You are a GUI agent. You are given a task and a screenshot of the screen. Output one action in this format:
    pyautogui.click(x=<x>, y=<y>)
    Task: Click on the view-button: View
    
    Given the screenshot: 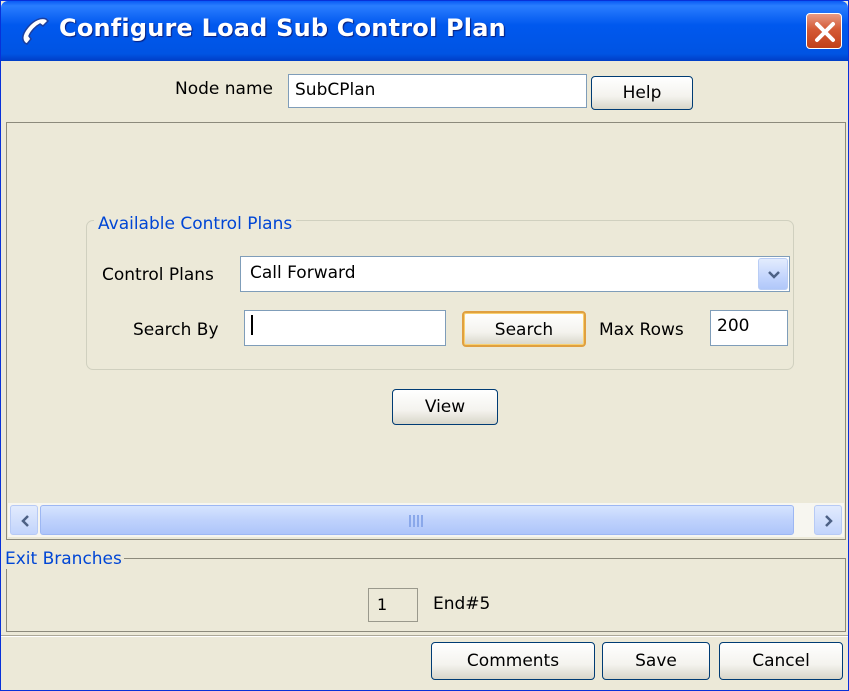 What is the action you would take?
    pyautogui.click(x=445, y=407)
    